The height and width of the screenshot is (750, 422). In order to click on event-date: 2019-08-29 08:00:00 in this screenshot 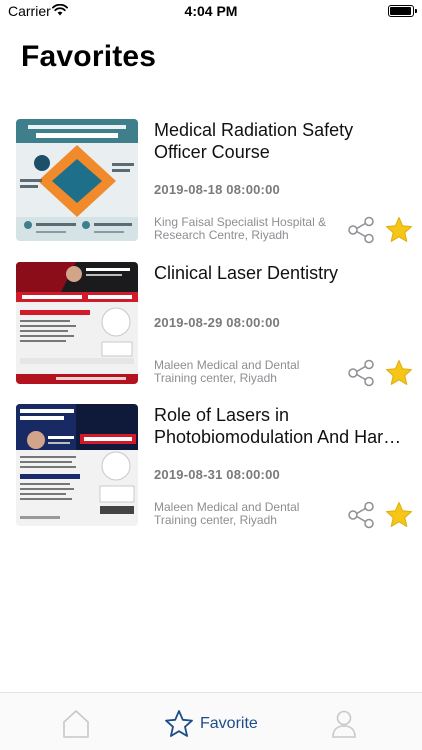, I will do `click(217, 322)`.